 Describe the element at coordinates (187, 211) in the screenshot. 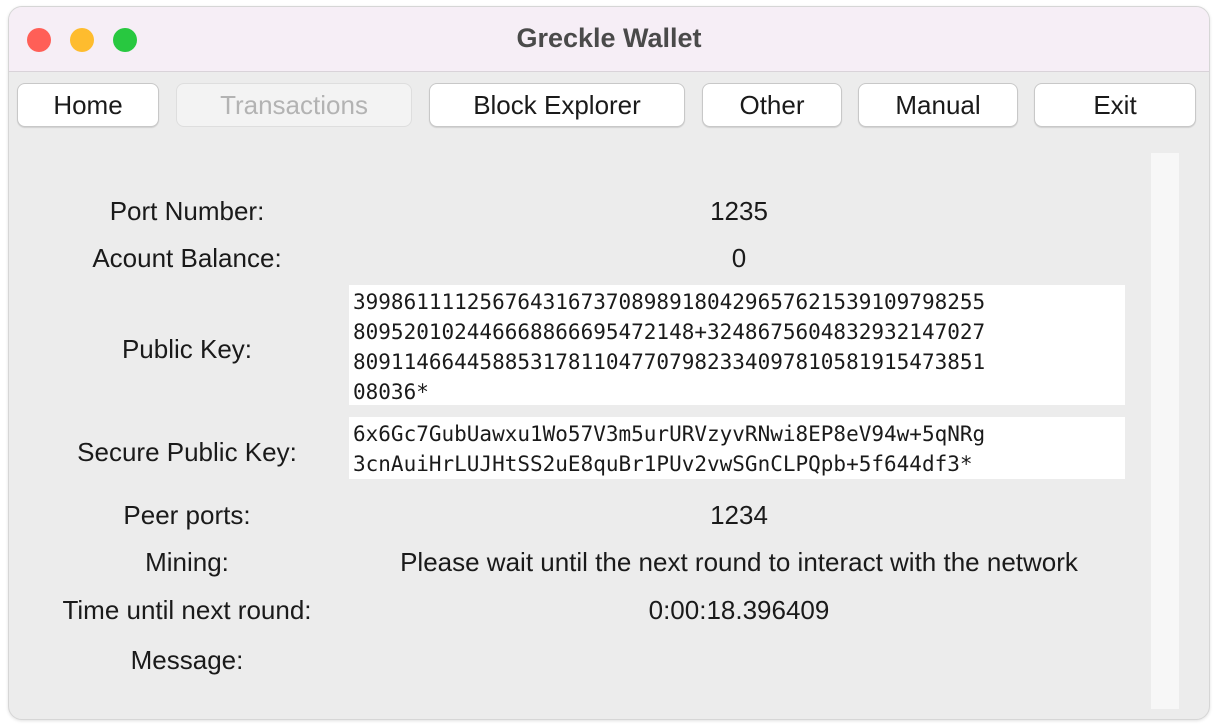

I see `port-number-label: Port Number:` at that location.